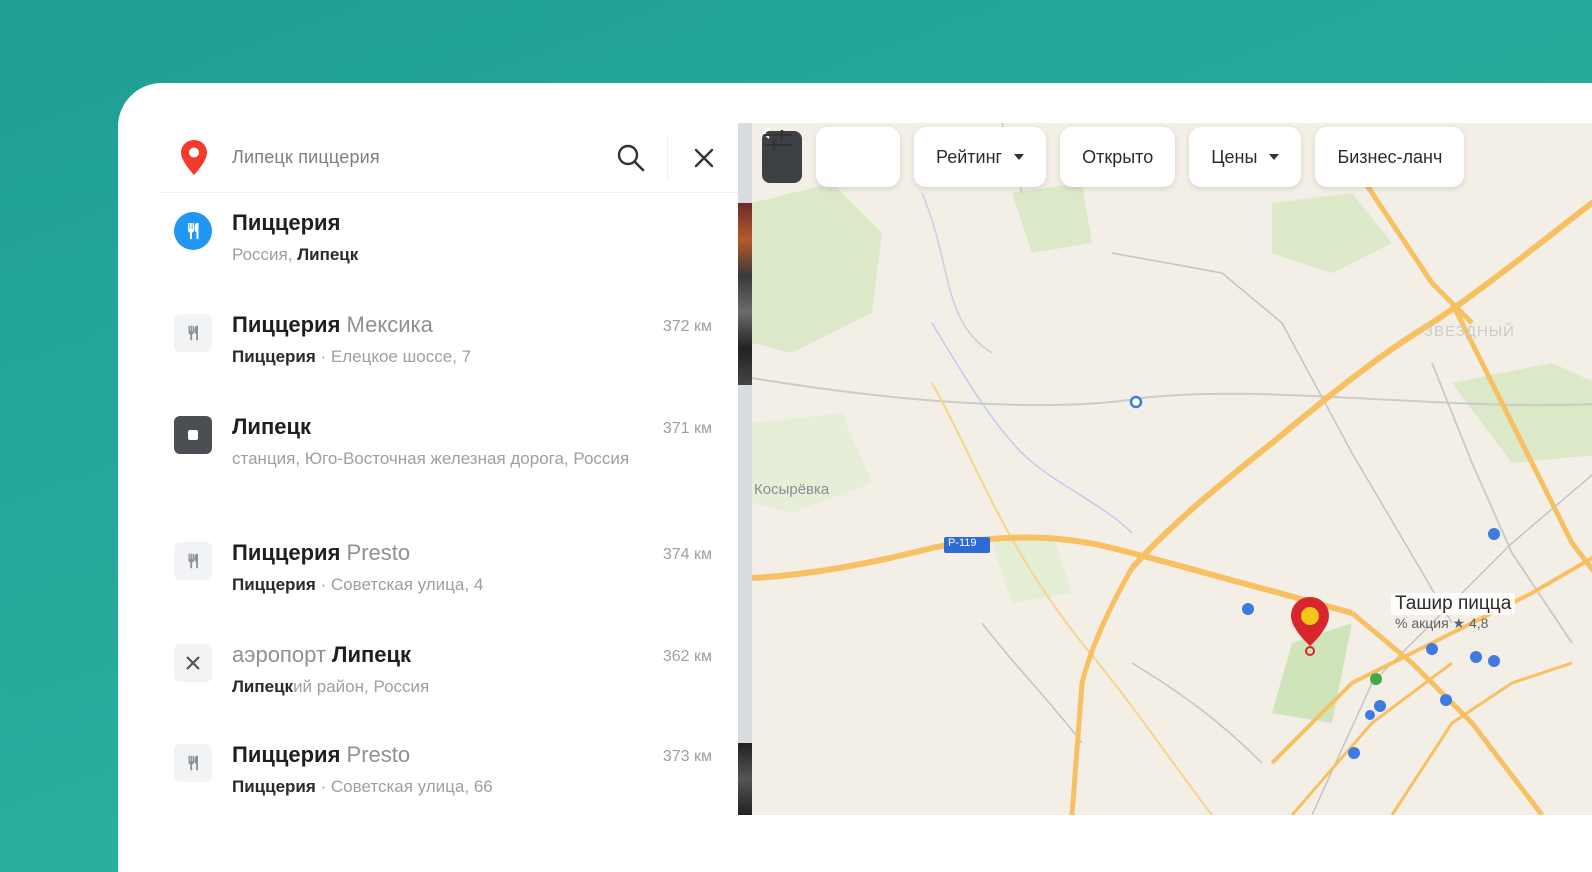 This screenshot has width=1592, height=872. Describe the element at coordinates (687, 656) in the screenshot. I see `result-distance: 362 км` at that location.